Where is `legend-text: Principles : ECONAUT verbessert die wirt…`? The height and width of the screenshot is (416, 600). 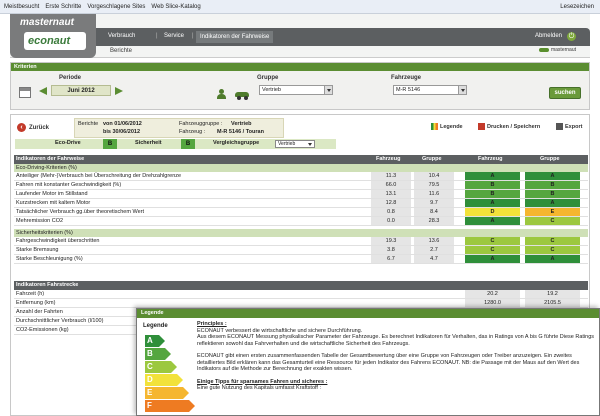
legend-text: Principles : ECONAUT verbessert die wirt… is located at coordinates (396, 359).